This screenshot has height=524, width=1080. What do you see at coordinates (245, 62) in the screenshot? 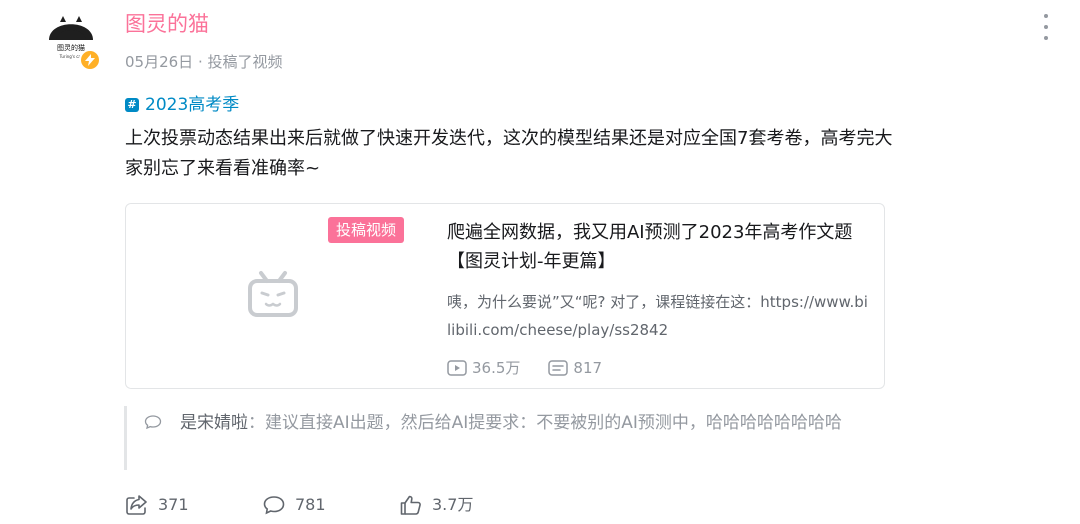
I see `post-action: 投稿了视频` at bounding box center [245, 62].